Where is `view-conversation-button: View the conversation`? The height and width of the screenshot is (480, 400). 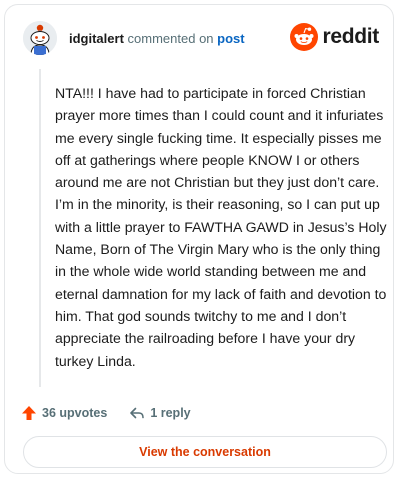
view-conversation-button: View the conversation is located at coordinates (205, 452).